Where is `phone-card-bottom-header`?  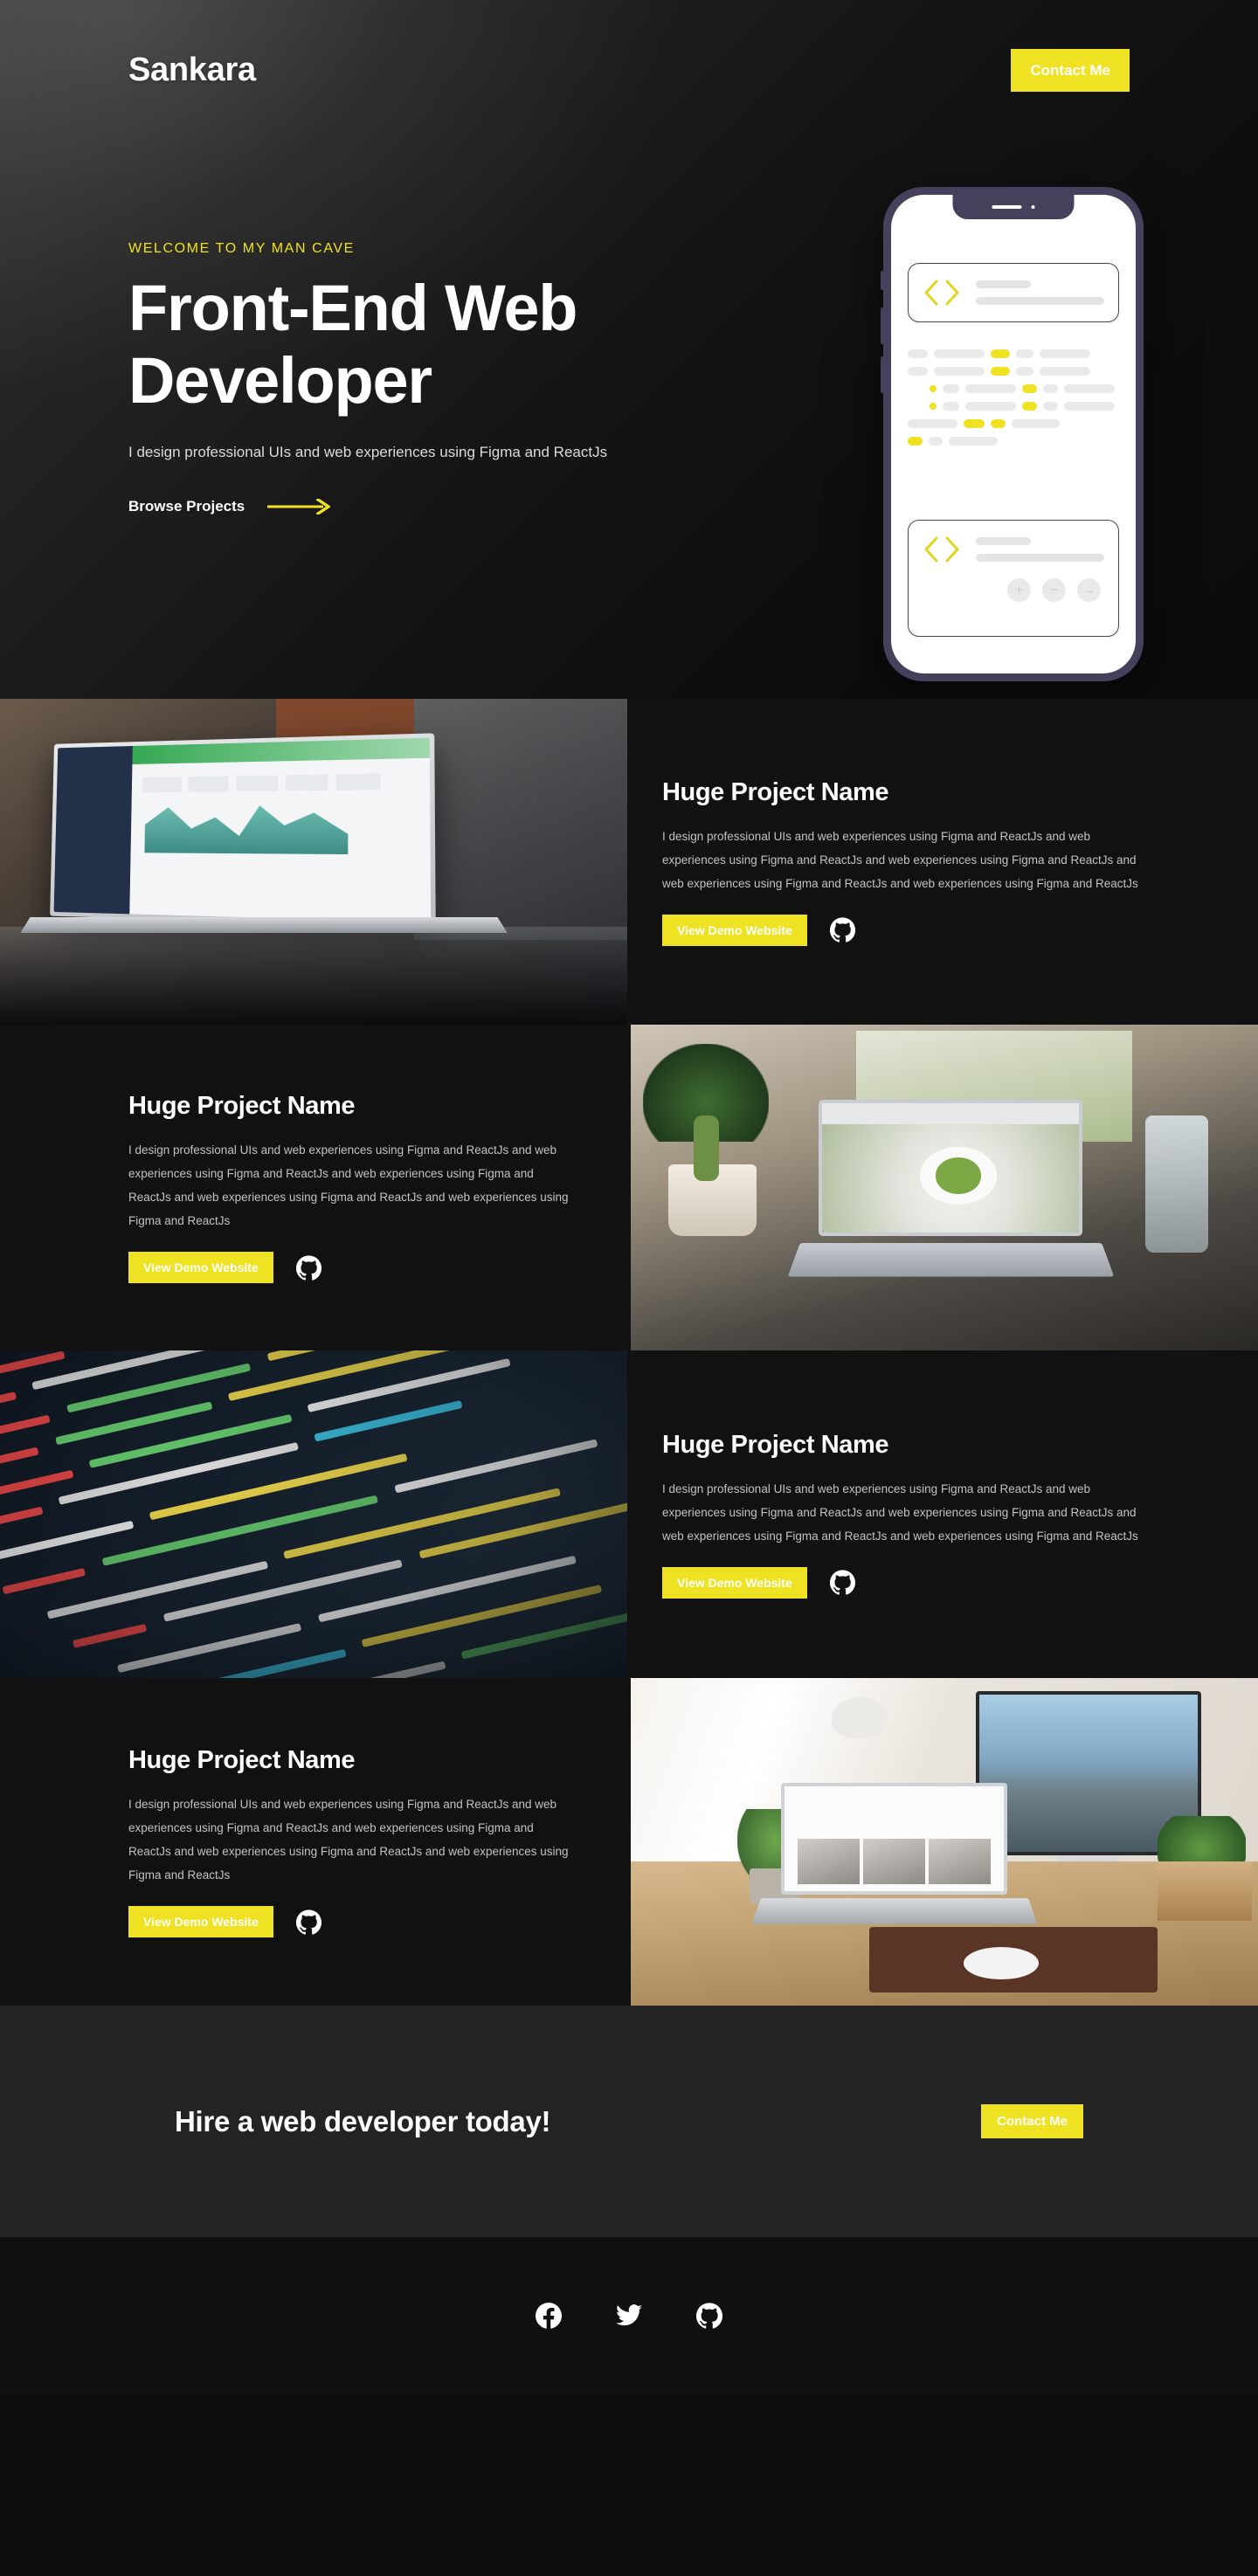 phone-card-bottom-header is located at coordinates (1013, 549).